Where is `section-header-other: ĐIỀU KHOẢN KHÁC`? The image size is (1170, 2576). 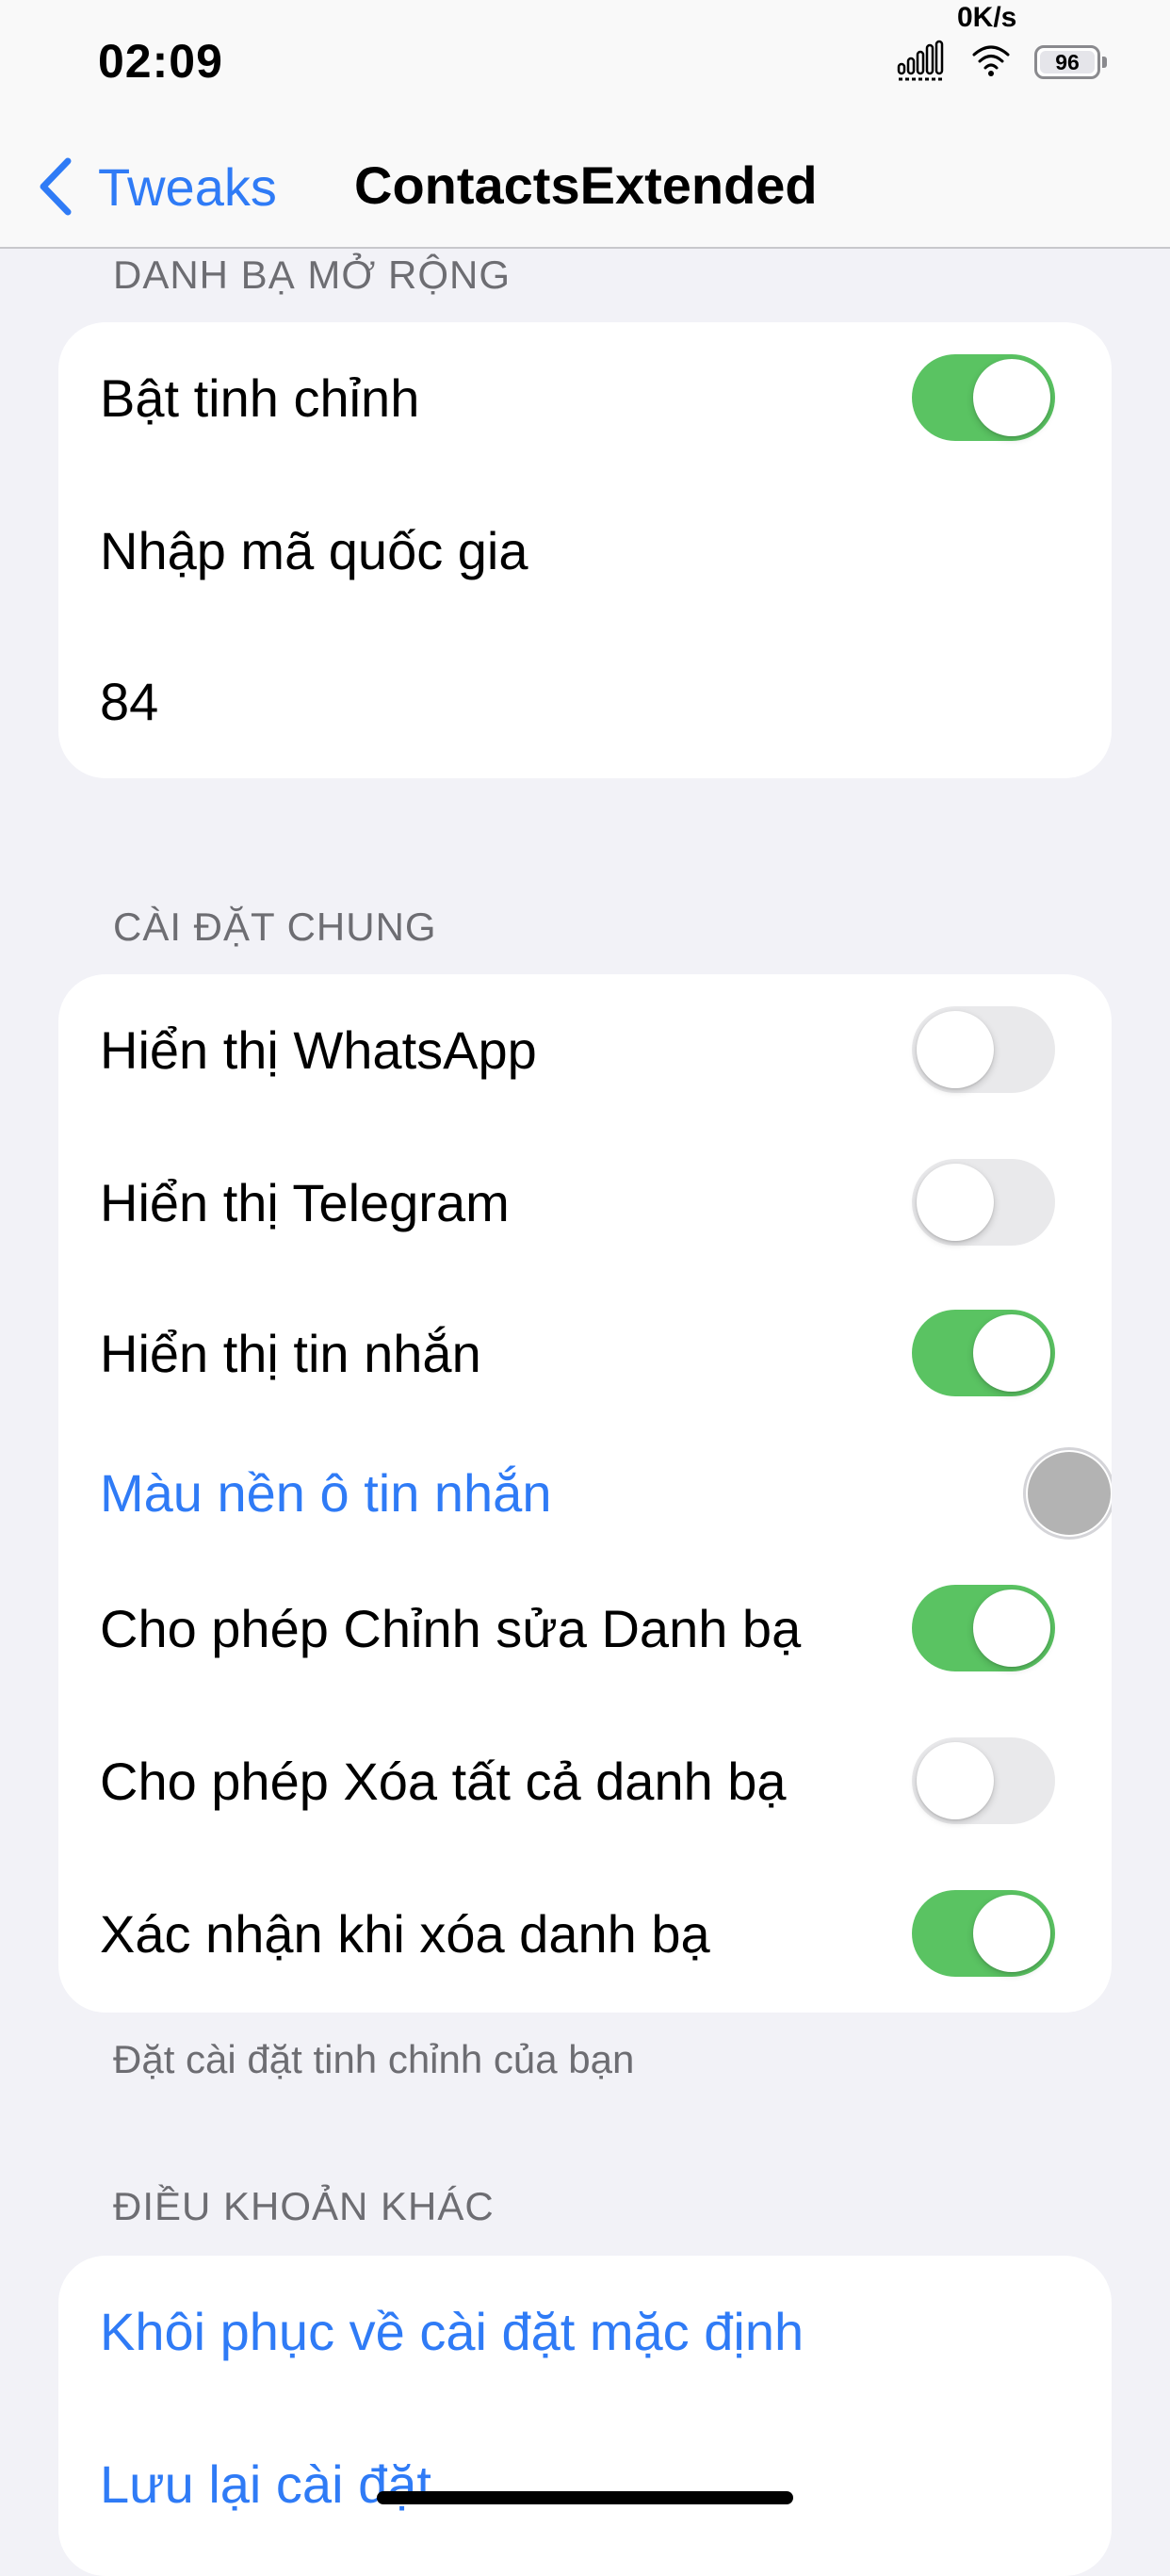
section-header-other: ĐIỀU KHOẢN KHÁC is located at coordinates (304, 2206).